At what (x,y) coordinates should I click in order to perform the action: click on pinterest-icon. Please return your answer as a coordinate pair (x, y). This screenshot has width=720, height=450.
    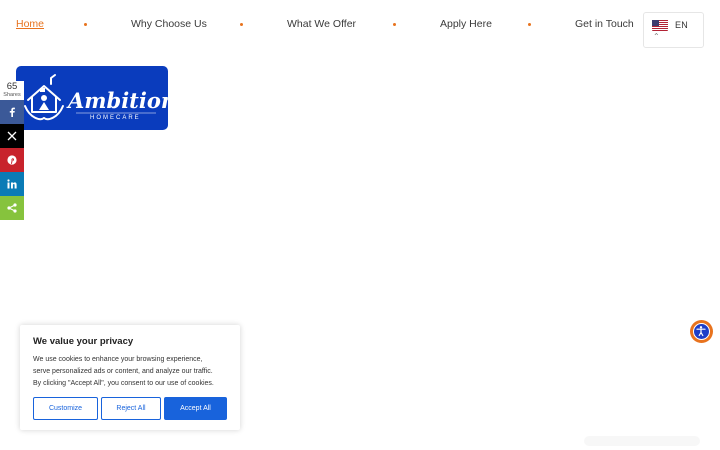
    Looking at the image, I should click on (12, 160).